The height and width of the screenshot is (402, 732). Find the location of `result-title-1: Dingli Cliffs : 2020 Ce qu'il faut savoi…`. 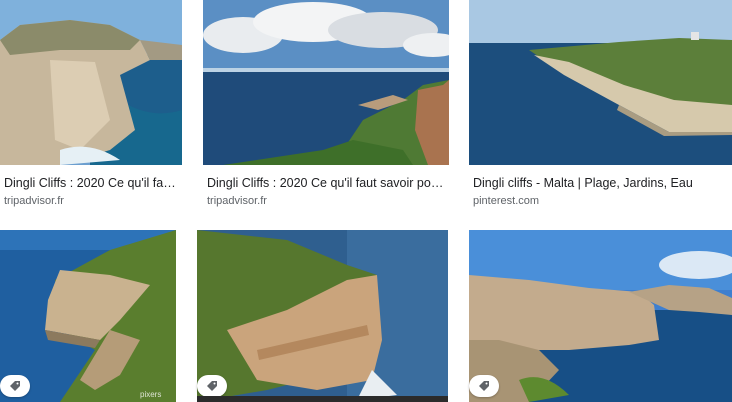

result-title-1: Dingli Cliffs : 2020 Ce qu'il faut savoi… is located at coordinates (91, 183).